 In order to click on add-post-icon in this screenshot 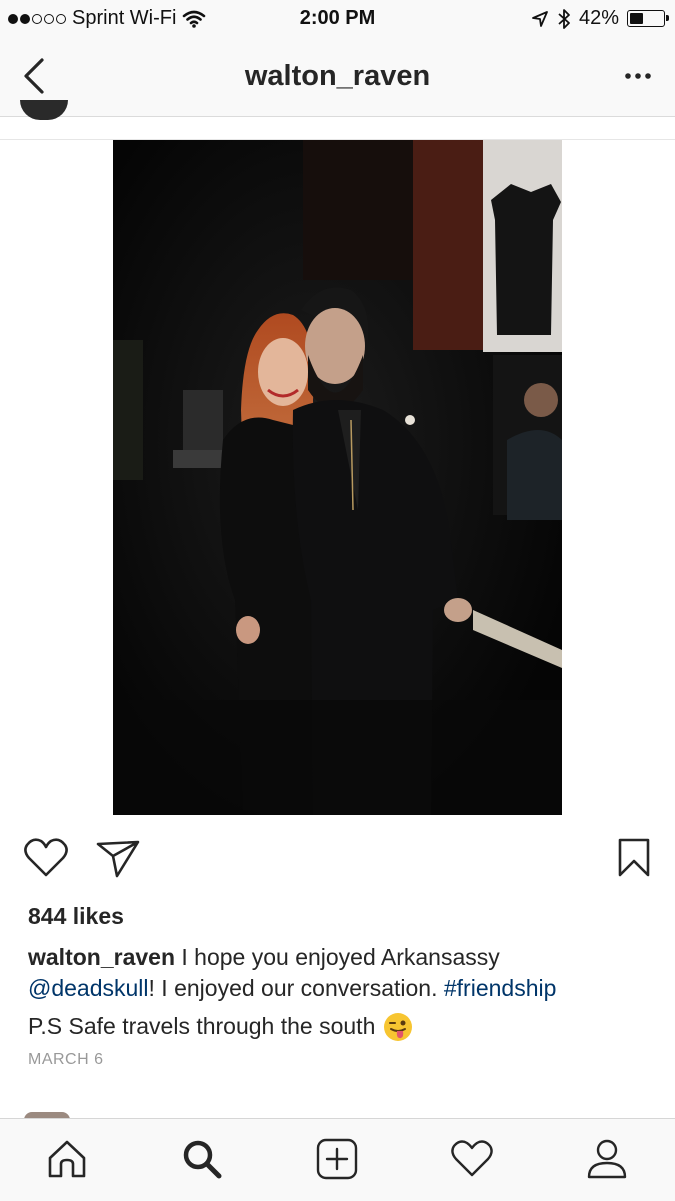, I will do `click(337, 1159)`.